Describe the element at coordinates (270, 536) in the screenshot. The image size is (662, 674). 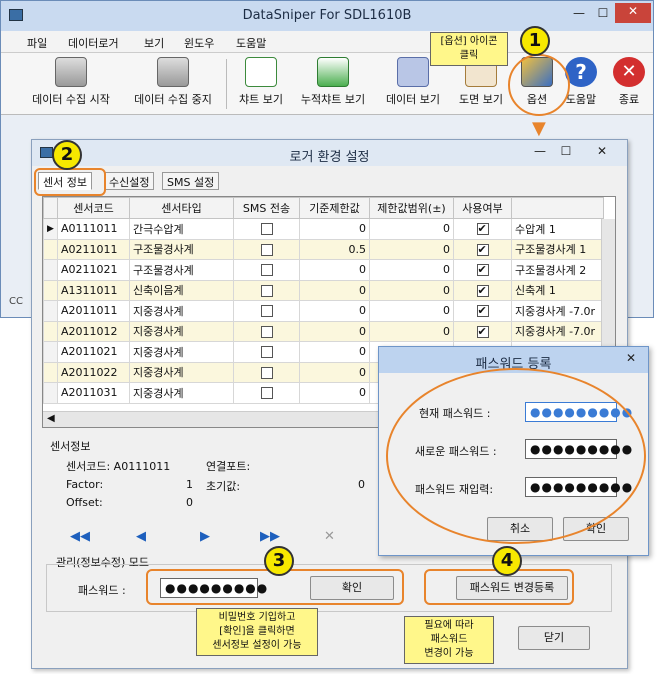
I see `last-record-icon: ▶▶` at that location.